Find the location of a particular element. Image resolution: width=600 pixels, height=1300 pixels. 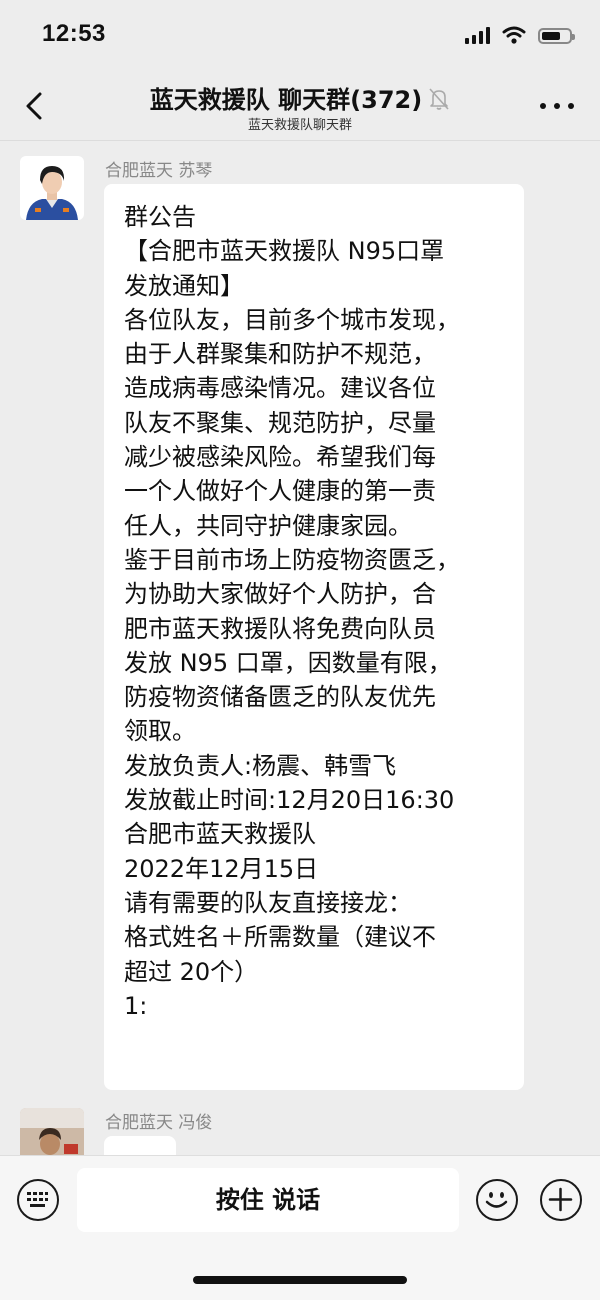

message-line: 队友不聚集、规范防护，尽量 is located at coordinates (280, 422).